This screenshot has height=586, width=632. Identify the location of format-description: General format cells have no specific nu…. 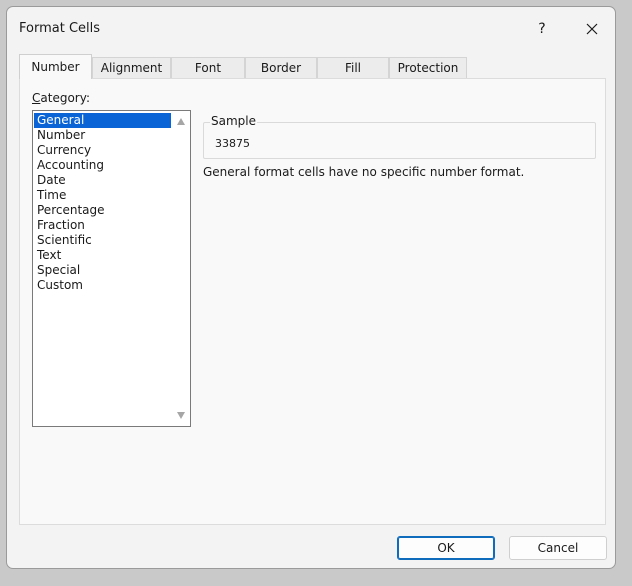
(364, 172).